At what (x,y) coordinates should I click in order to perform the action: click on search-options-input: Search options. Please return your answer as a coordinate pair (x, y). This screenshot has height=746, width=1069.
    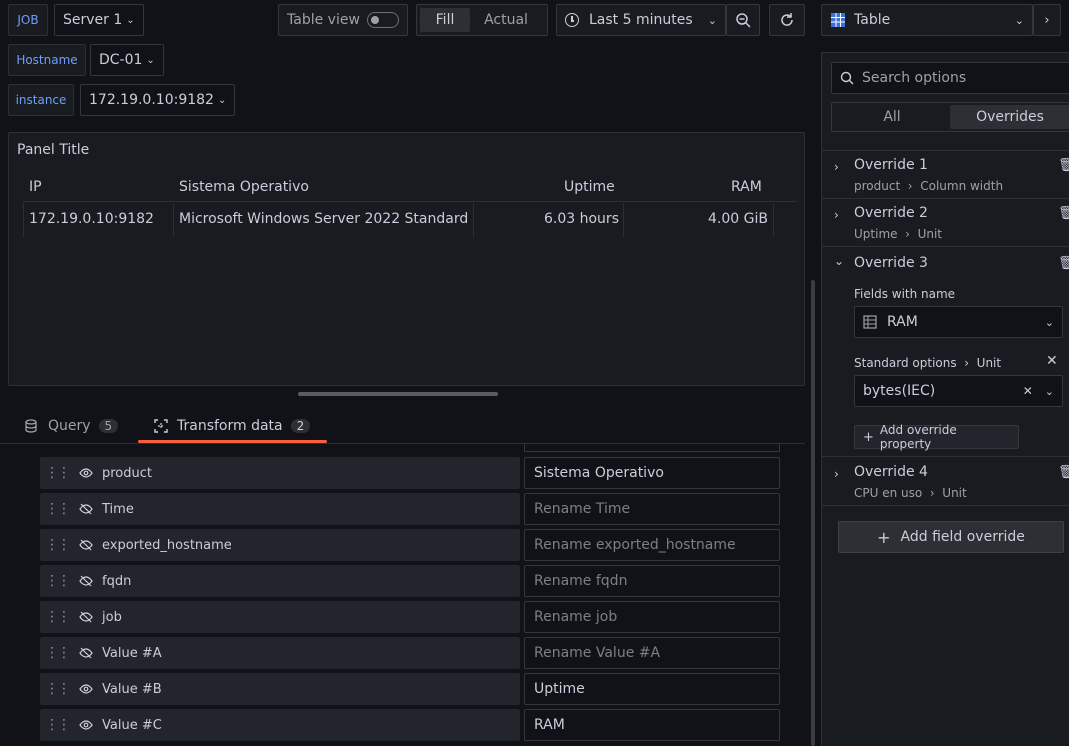
    Looking at the image, I should click on (950, 78).